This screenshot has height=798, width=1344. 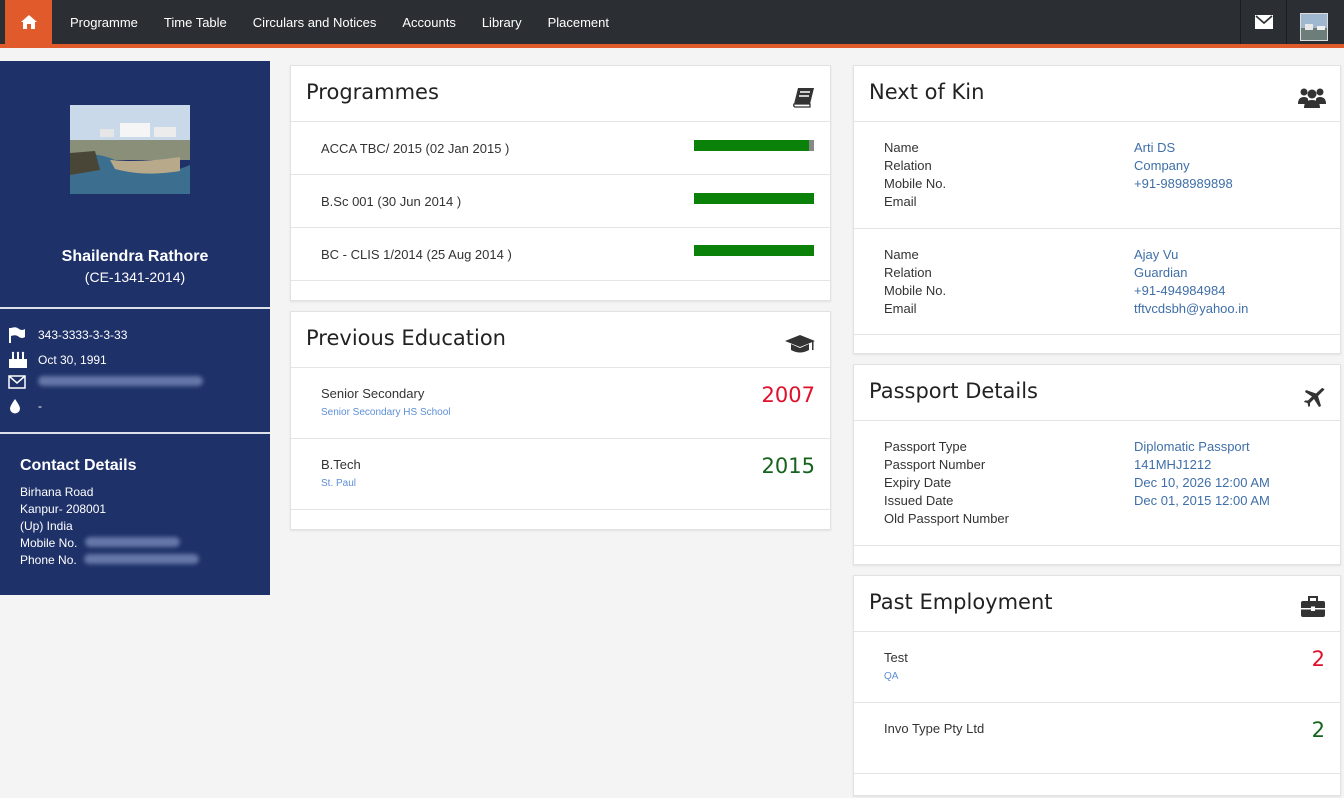 What do you see at coordinates (1097, 738) in the screenshot?
I see `employment-row: Invo Type Pty Ltd 2` at bounding box center [1097, 738].